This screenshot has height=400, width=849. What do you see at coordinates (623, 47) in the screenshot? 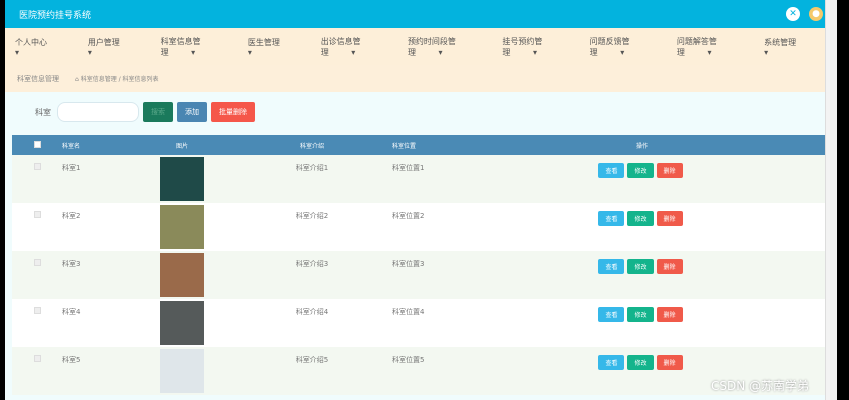
I see `nav-item: 问题反馈管理 ▾` at bounding box center [623, 47].